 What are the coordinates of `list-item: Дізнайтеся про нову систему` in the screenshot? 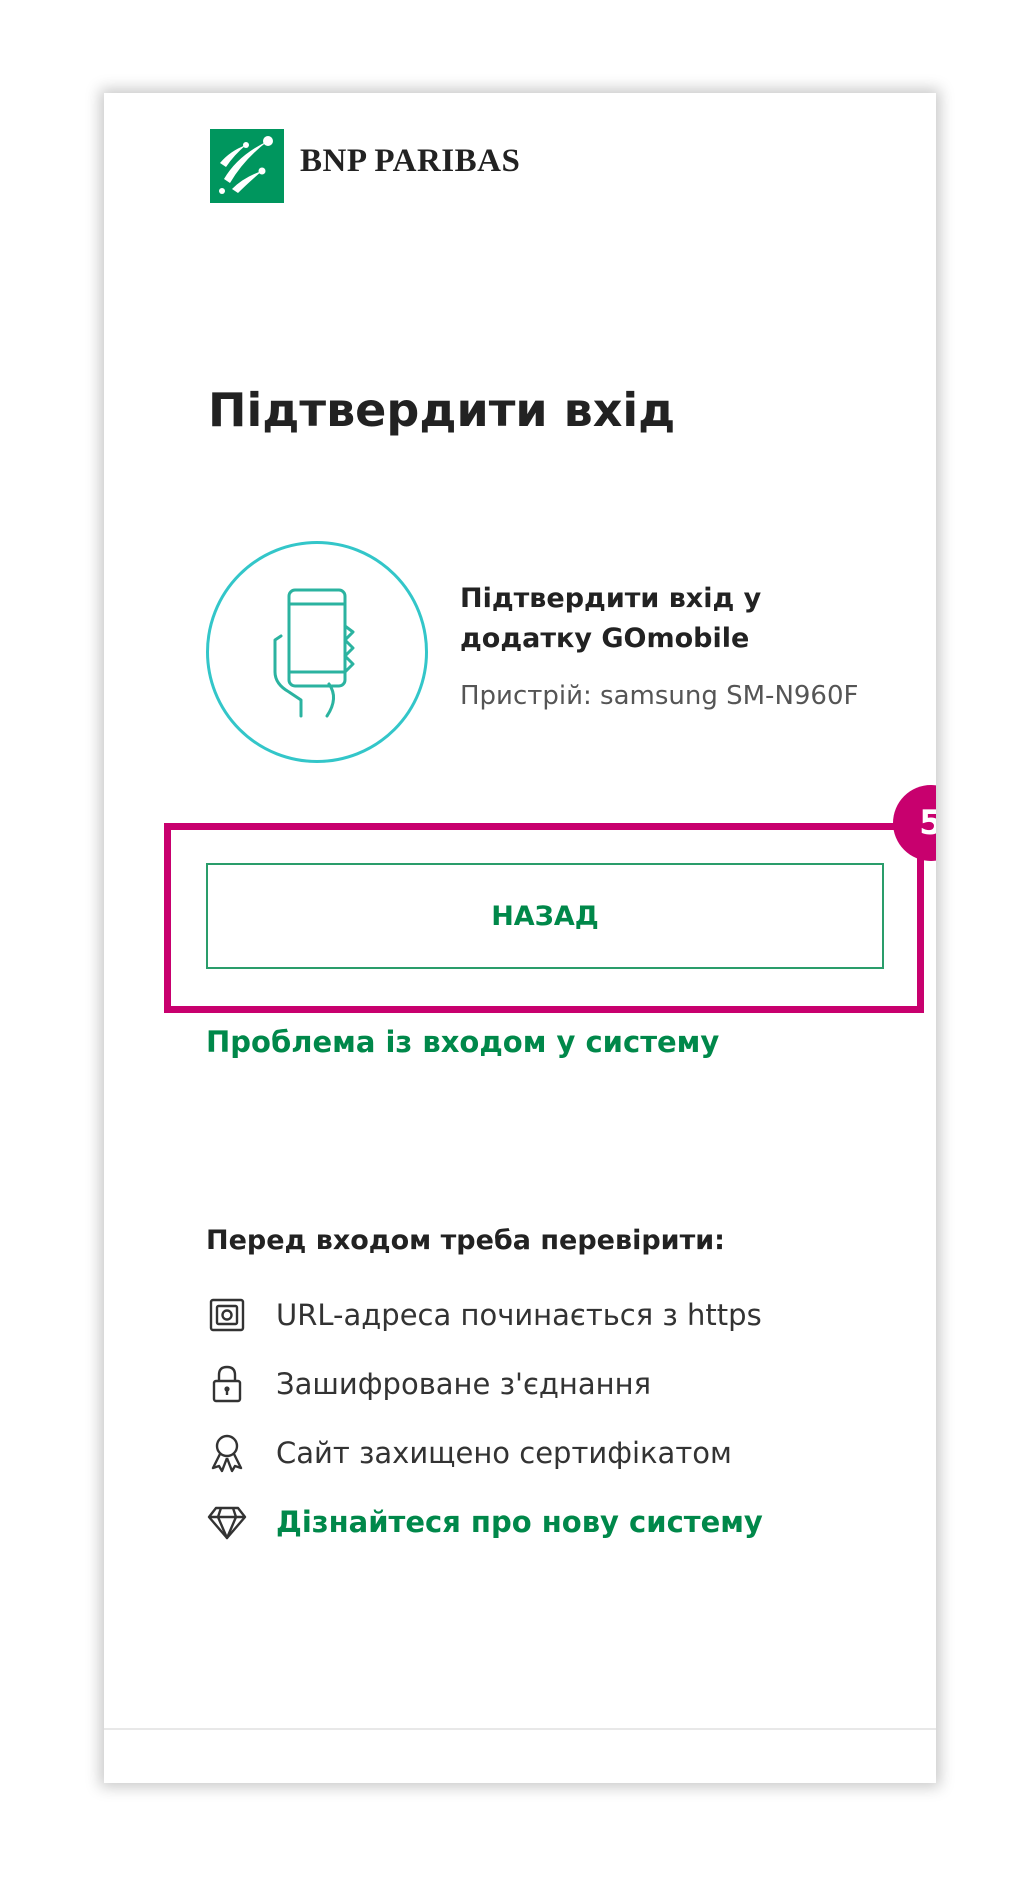 It's located at (484, 1521).